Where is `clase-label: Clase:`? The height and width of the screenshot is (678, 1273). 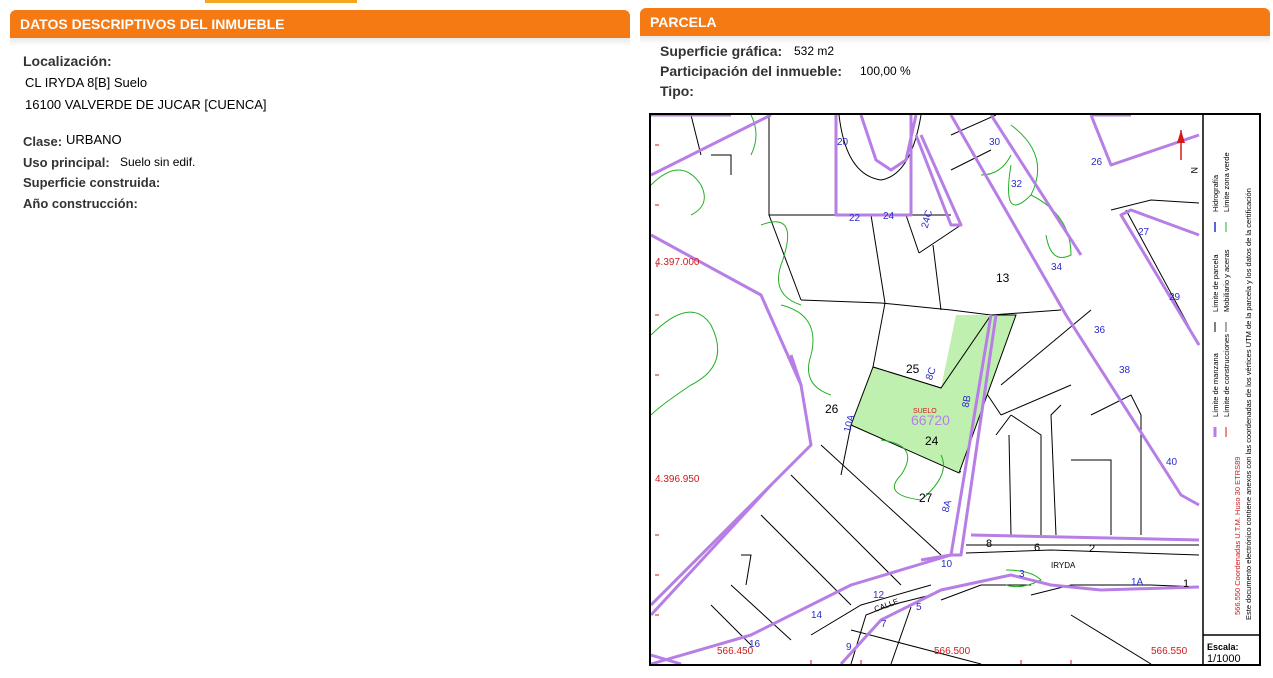 clase-label: Clase: is located at coordinates (43, 141).